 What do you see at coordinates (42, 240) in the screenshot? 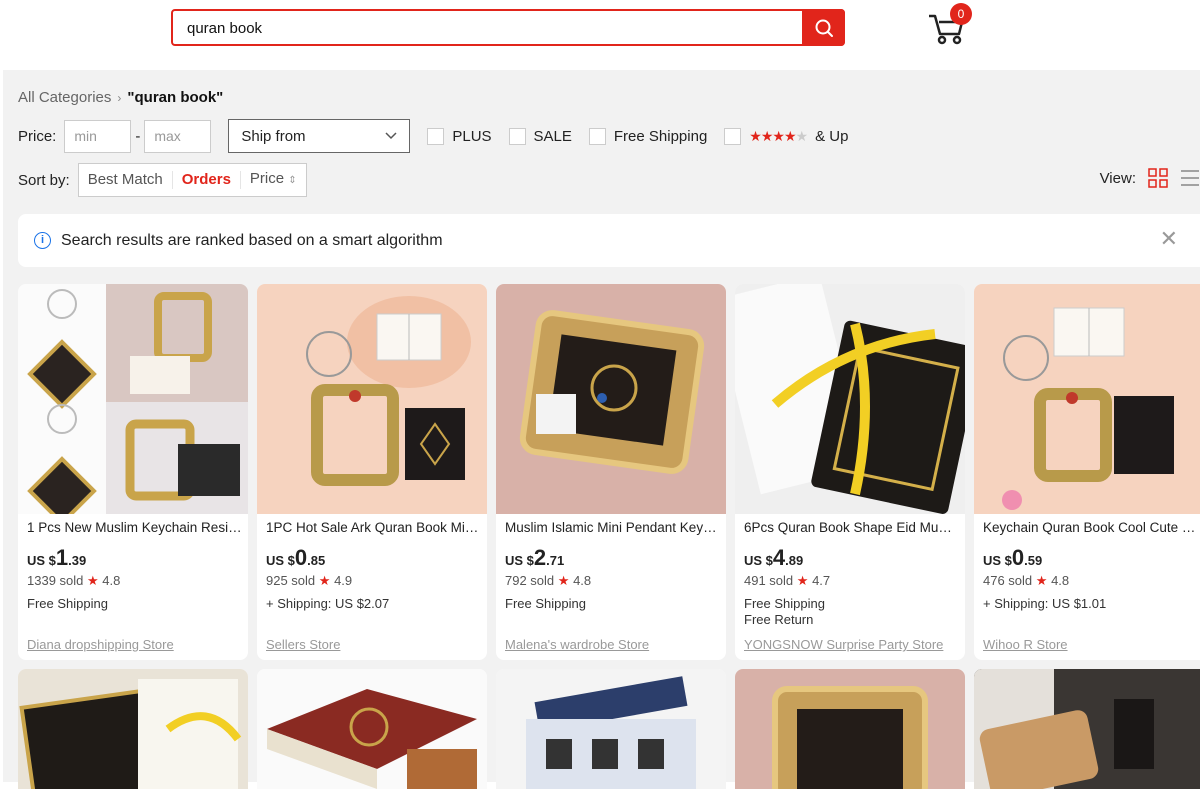
I see `info-icon: i` at bounding box center [42, 240].